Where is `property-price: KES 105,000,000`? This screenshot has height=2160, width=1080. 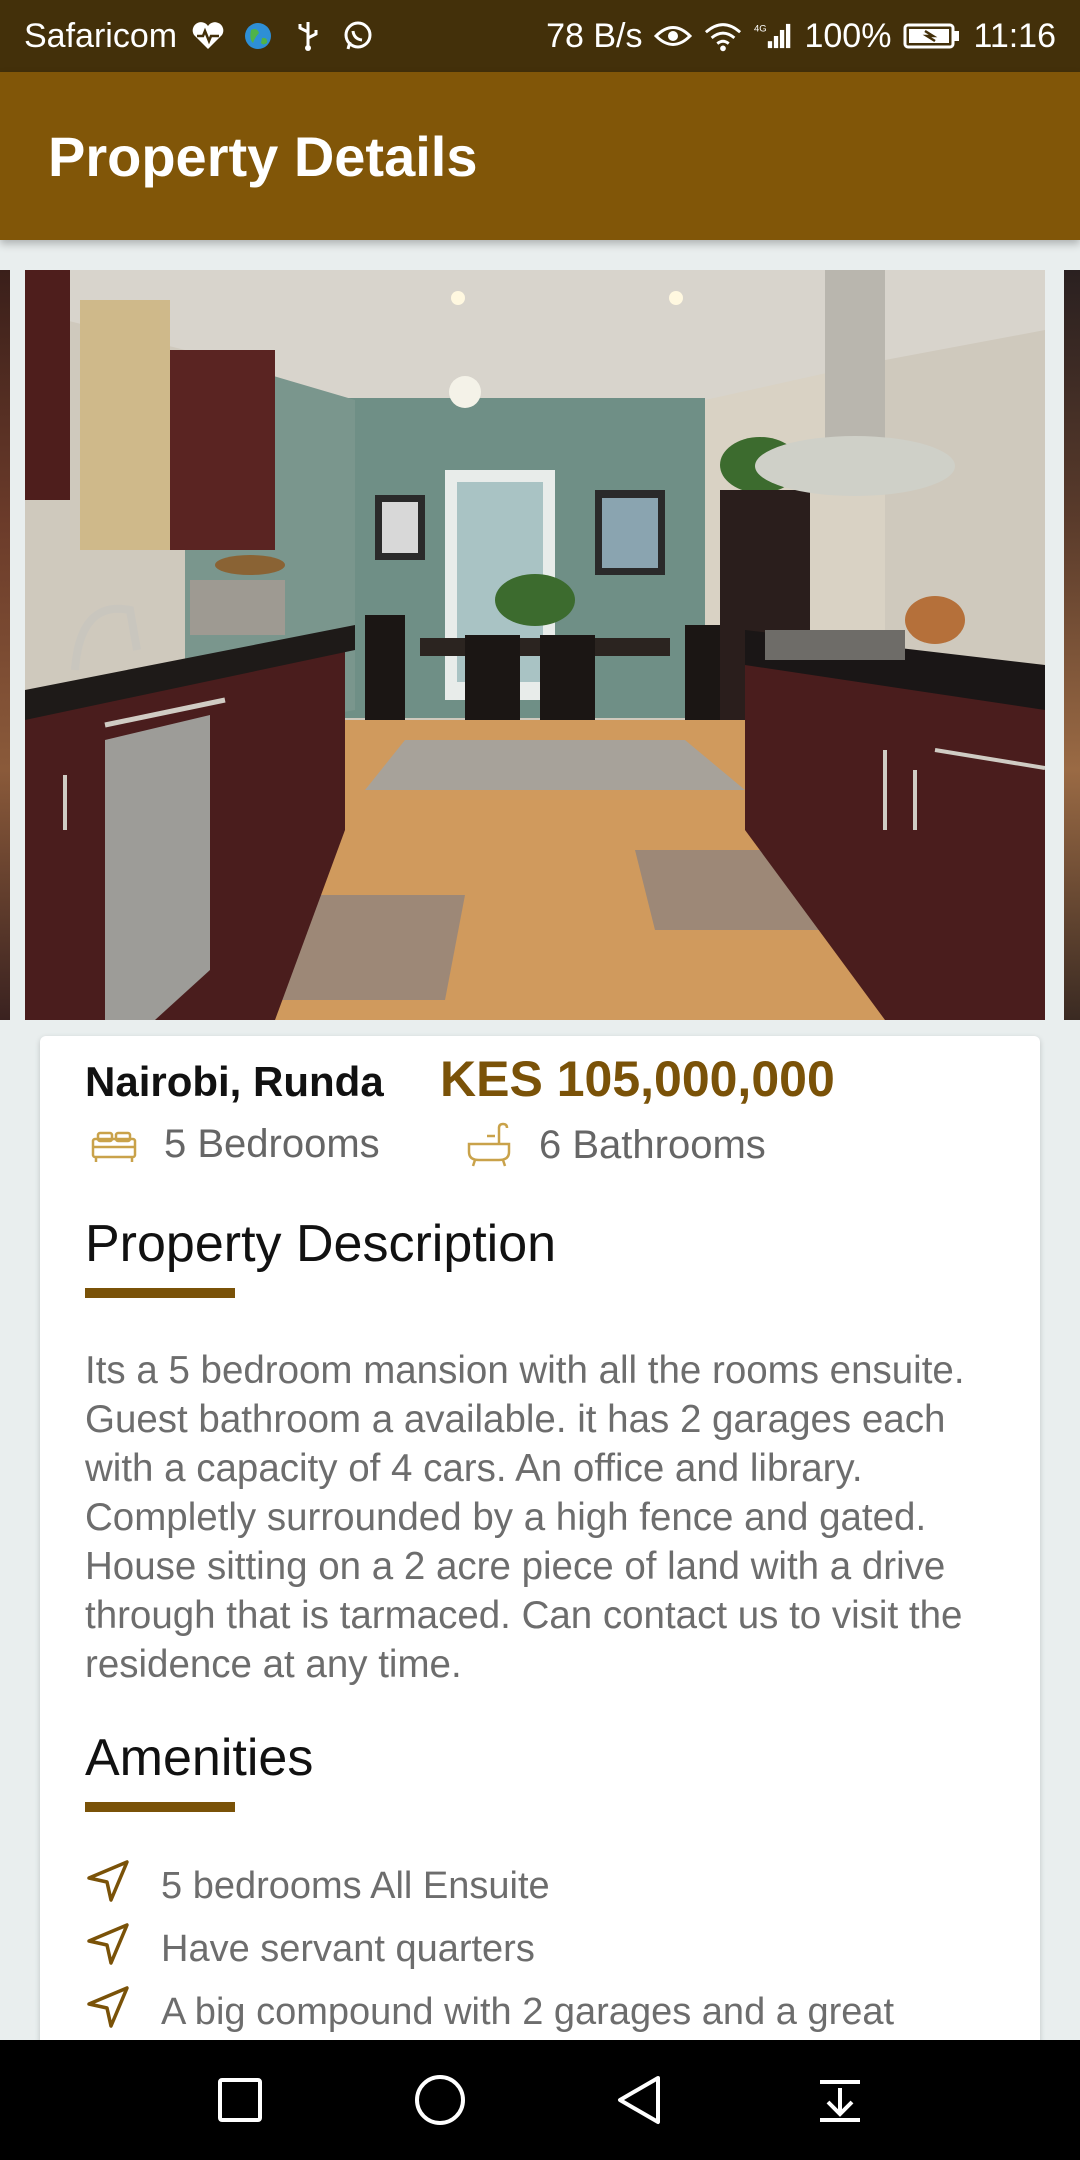 property-price: KES 105,000,000 is located at coordinates (637, 1079).